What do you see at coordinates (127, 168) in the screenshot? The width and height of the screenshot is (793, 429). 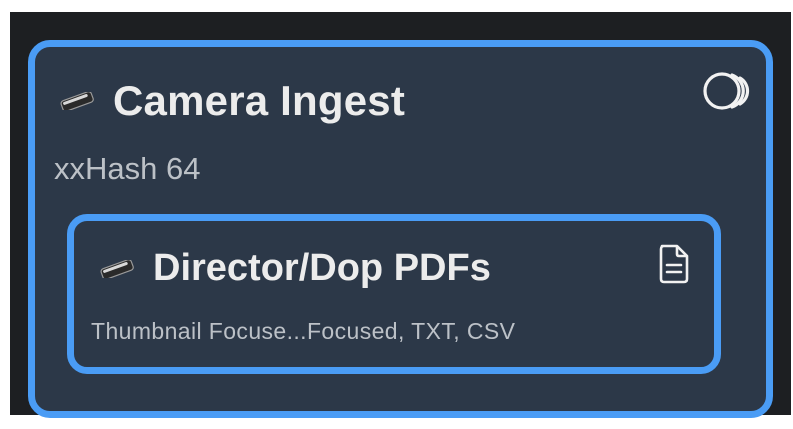 I see `camera-ingest-hash-label: xxHash 64` at bounding box center [127, 168].